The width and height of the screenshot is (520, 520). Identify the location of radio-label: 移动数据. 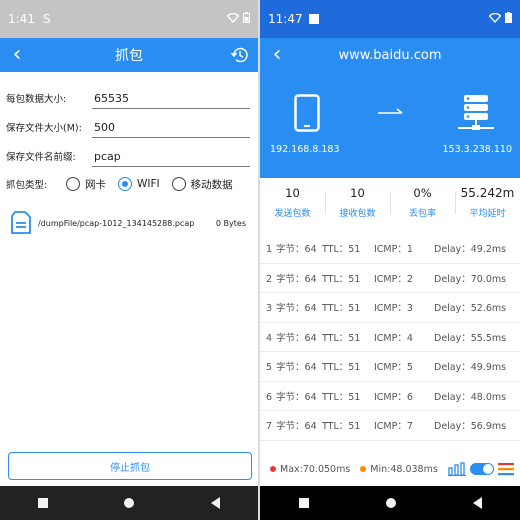
(211, 184).